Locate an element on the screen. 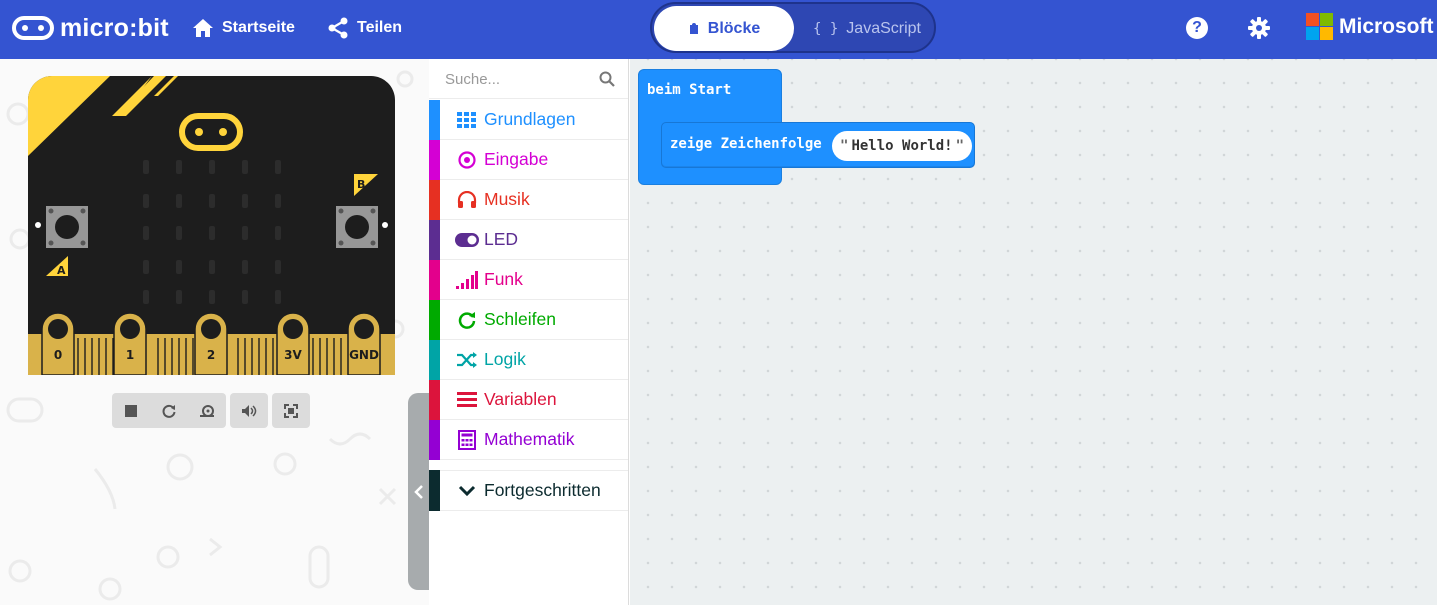  list-icon is located at coordinates (467, 399).